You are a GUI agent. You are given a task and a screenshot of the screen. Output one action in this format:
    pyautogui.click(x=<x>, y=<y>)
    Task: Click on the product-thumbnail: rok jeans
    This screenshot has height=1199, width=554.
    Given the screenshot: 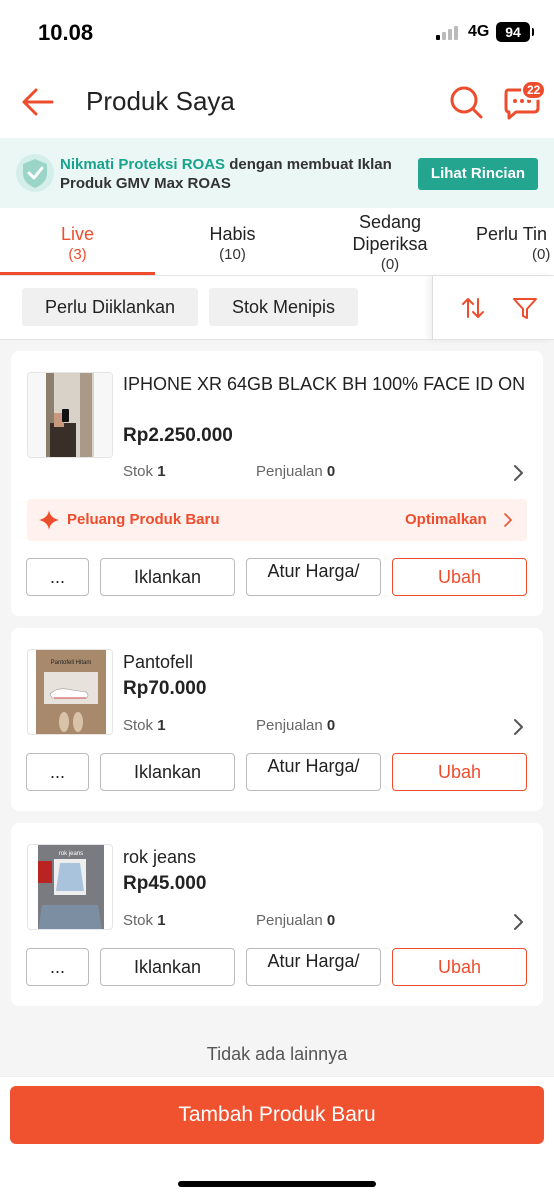 What is the action you would take?
    pyautogui.click(x=70, y=887)
    